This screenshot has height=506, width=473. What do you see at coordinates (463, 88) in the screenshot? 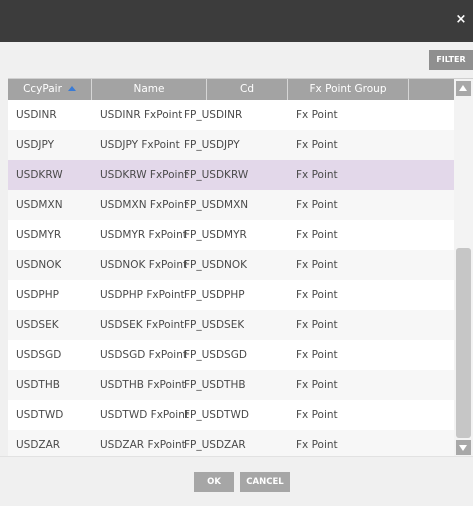
I see `scroll-up-arrow-icon` at bounding box center [463, 88].